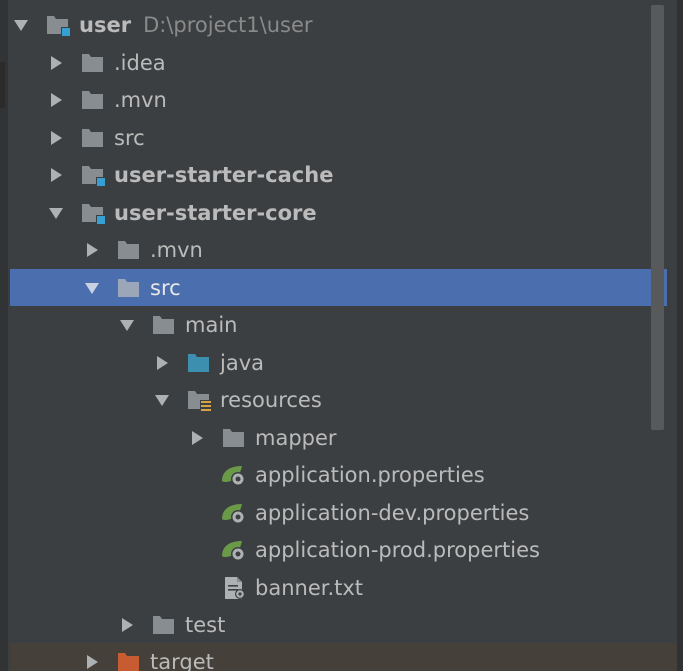  What do you see at coordinates (234, 588) in the screenshot?
I see `text-file-icon` at bounding box center [234, 588].